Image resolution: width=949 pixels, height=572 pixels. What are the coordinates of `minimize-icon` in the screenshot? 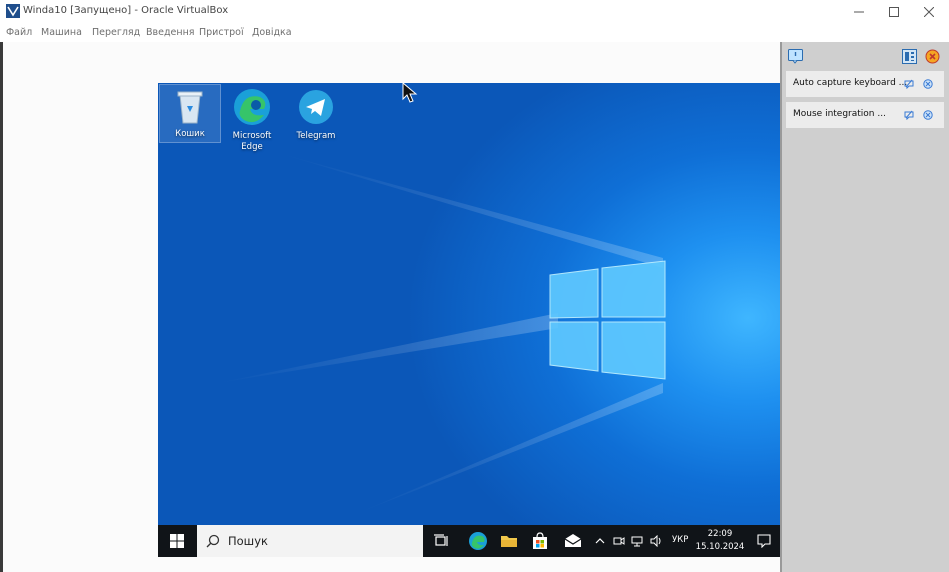 It's located at (859, 12).